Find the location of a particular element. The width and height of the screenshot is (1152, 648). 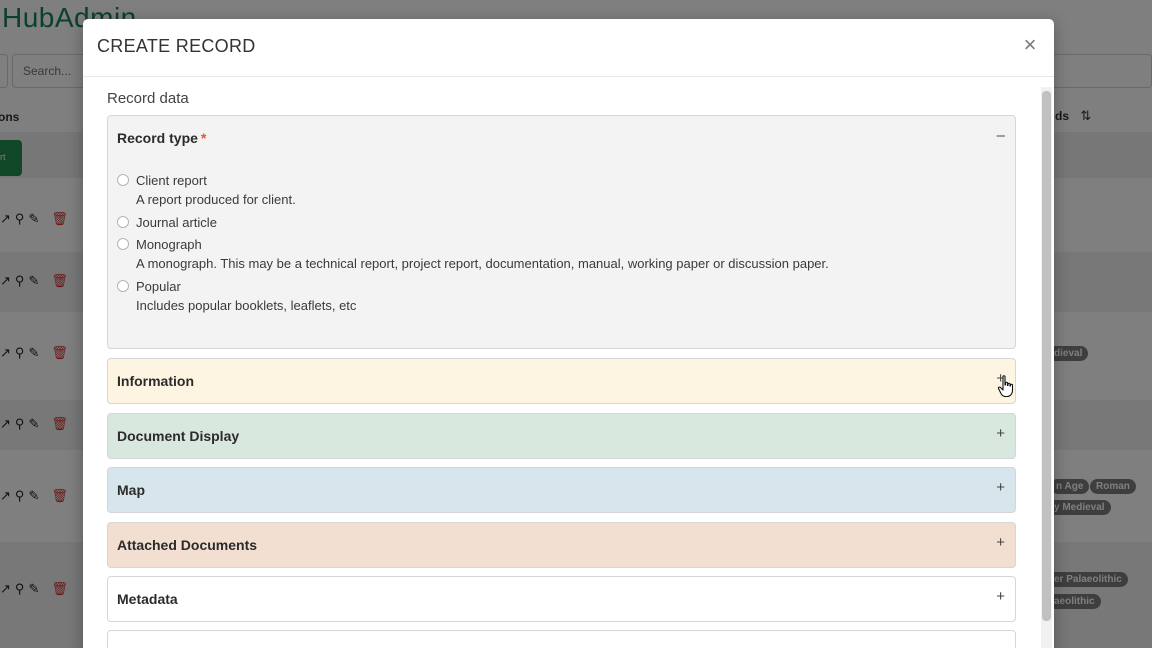

map-header: Map + is located at coordinates (561, 490).